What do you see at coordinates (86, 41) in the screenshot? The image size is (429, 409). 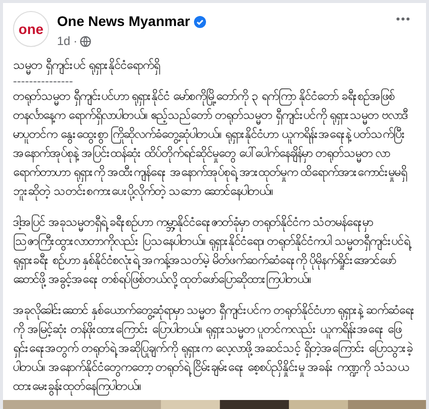 I see `globe-icon` at bounding box center [86, 41].